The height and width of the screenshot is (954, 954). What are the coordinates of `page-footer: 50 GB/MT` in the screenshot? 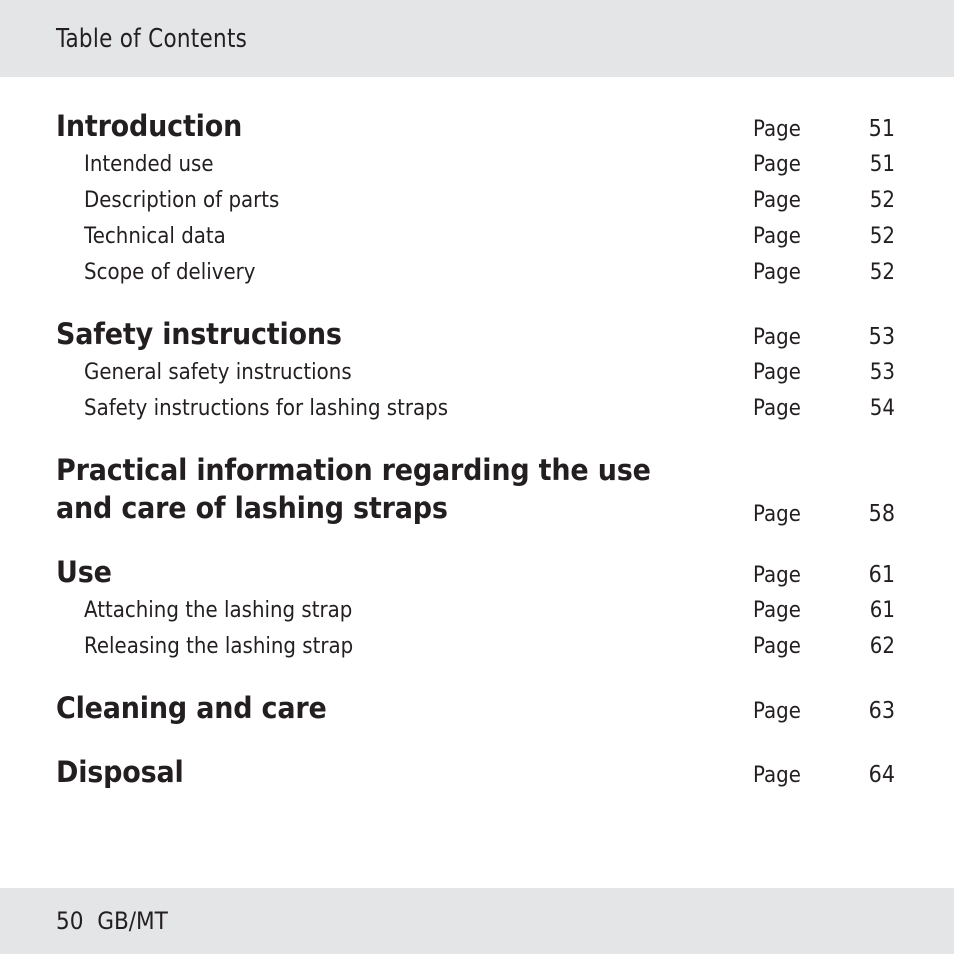 It's located at (477, 921).